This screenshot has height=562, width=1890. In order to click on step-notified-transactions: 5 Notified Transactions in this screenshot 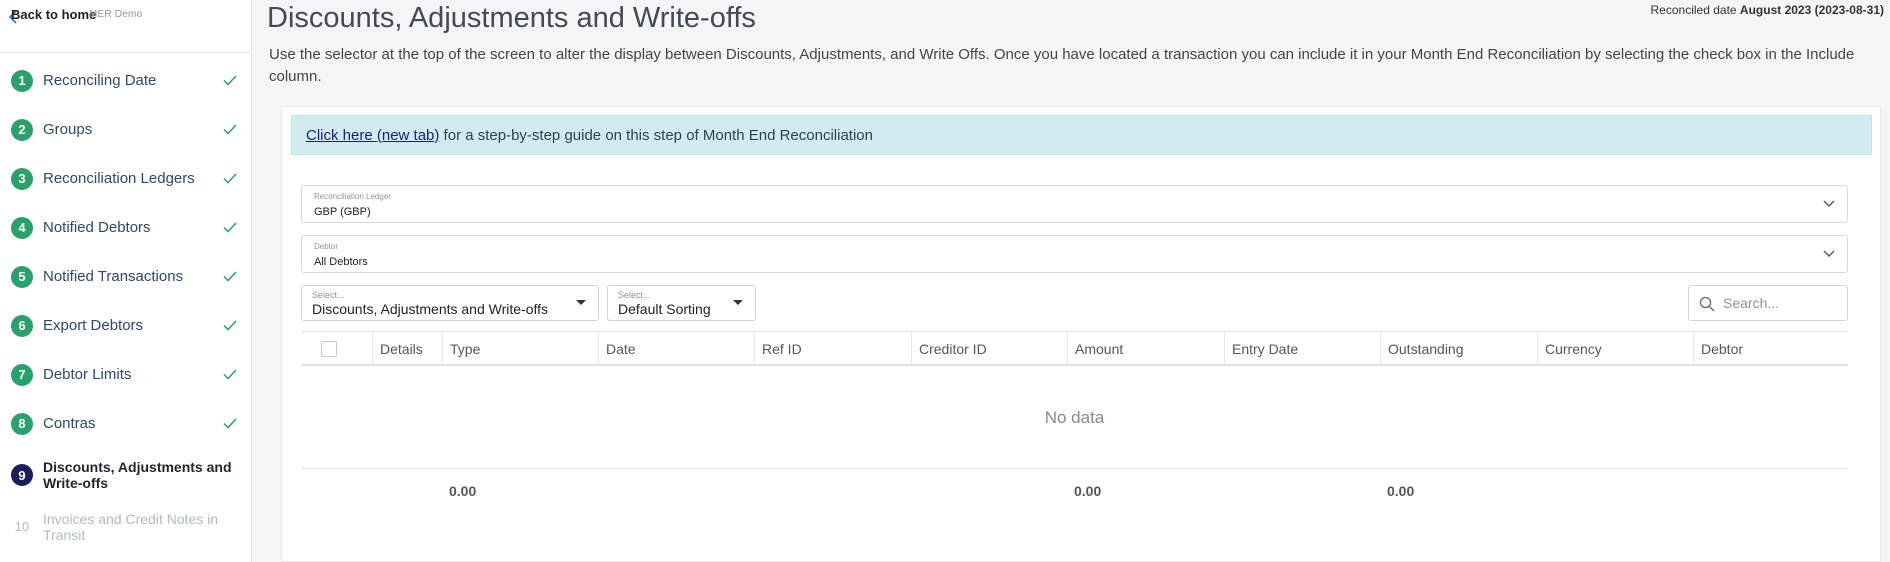, I will do `click(126, 276)`.